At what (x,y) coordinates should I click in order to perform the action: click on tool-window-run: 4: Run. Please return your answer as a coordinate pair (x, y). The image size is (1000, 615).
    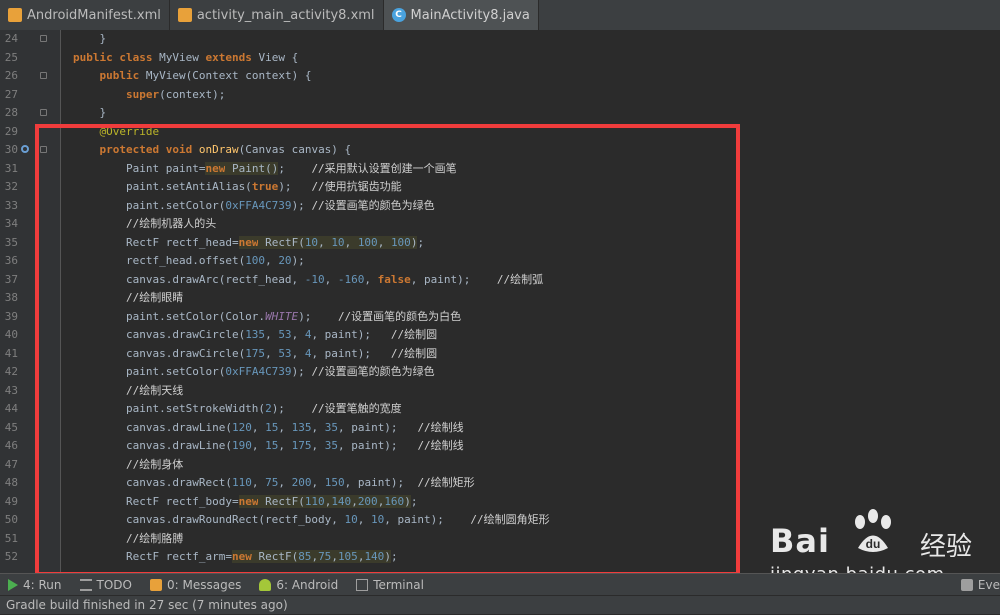
    Looking at the image, I should click on (35, 585).